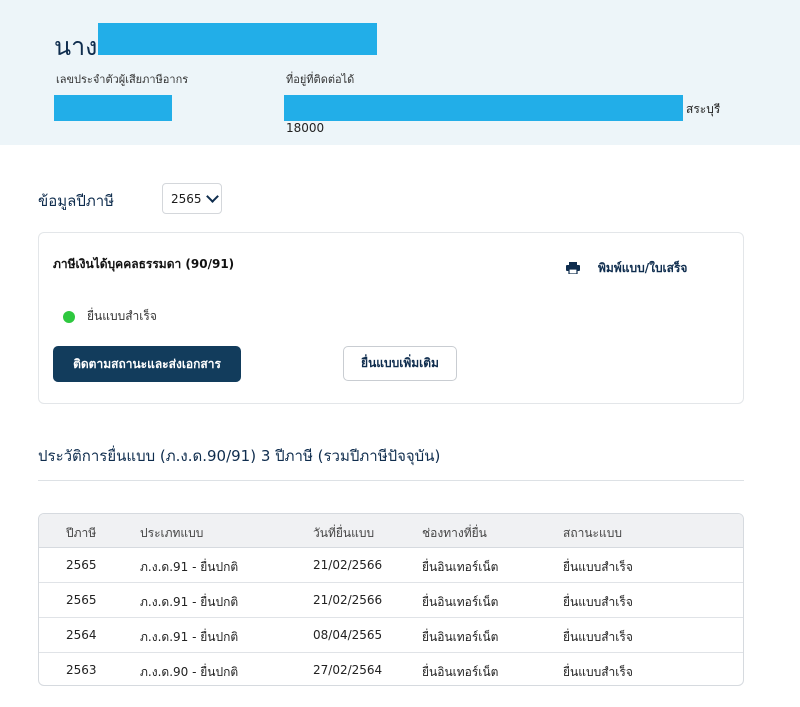 The width and height of the screenshot is (800, 707). What do you see at coordinates (186, 198) in the screenshot?
I see `tax-year-value: 2565` at bounding box center [186, 198].